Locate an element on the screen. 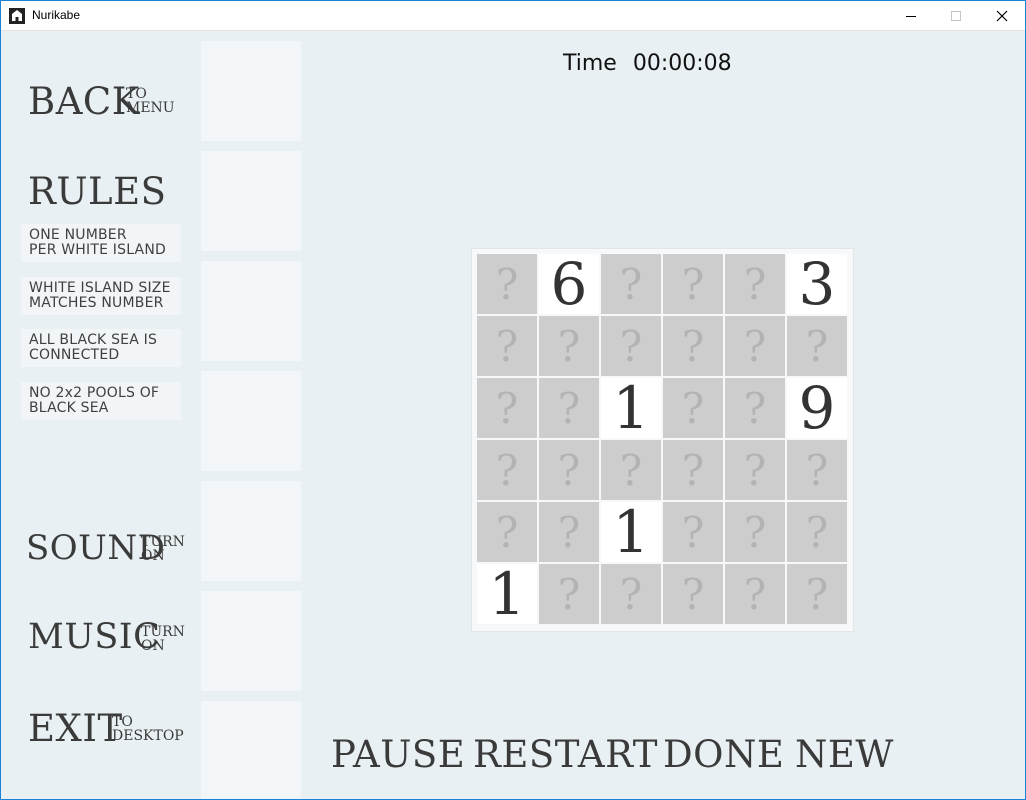 This screenshot has height=800, width=1026. window-title: Nurikabe is located at coordinates (56, 15).